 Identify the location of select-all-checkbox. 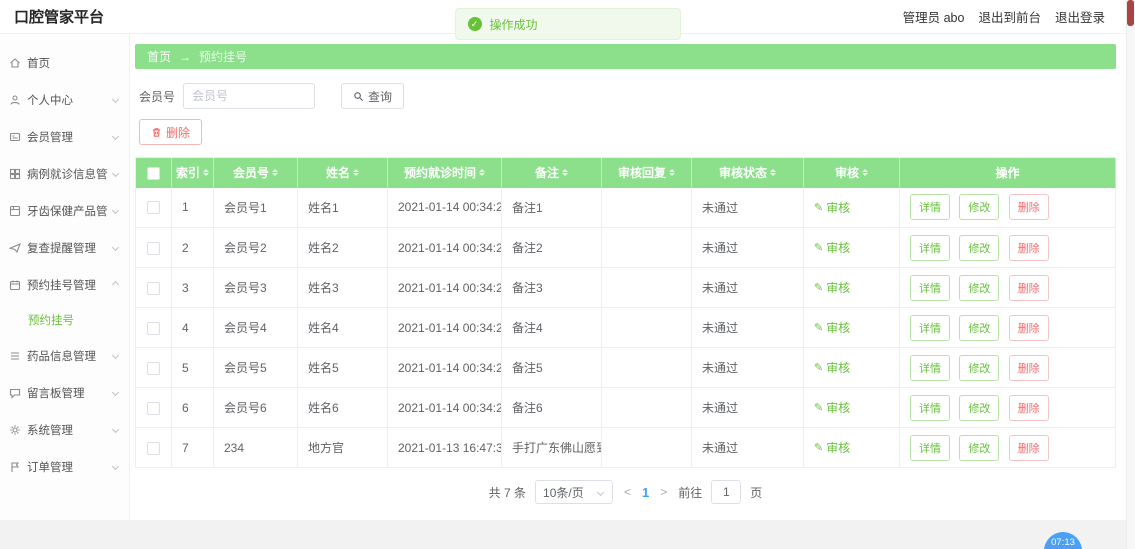
(153, 173).